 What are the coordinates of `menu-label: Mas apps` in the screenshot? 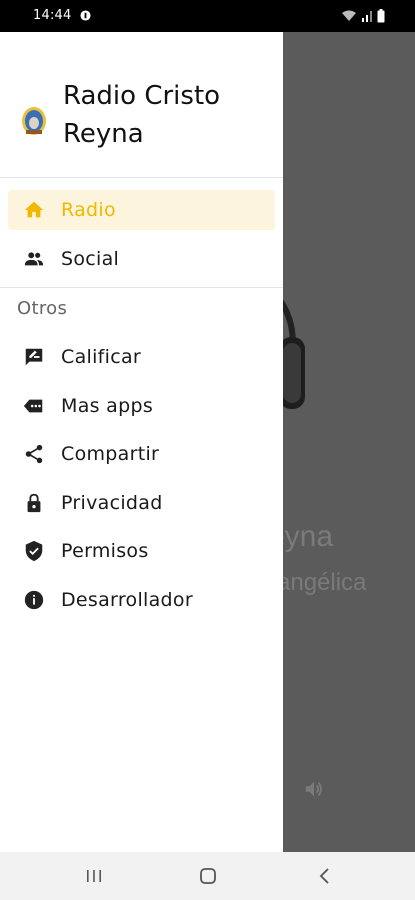 It's located at (107, 405).